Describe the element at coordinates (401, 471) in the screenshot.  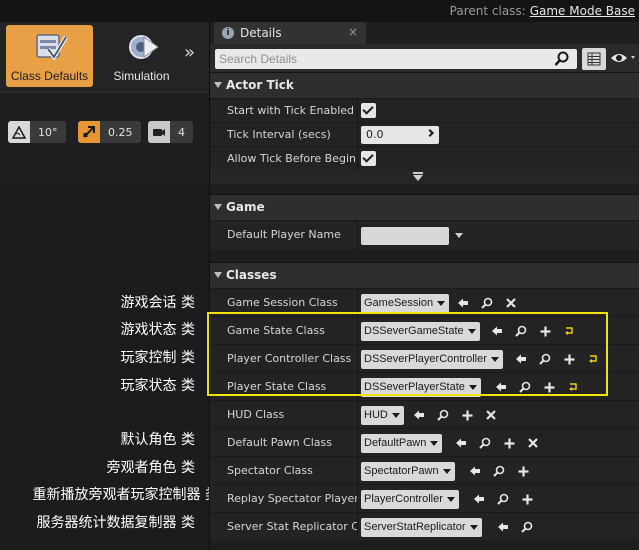
I see `class-picker-value: SpectatorPawn` at that location.